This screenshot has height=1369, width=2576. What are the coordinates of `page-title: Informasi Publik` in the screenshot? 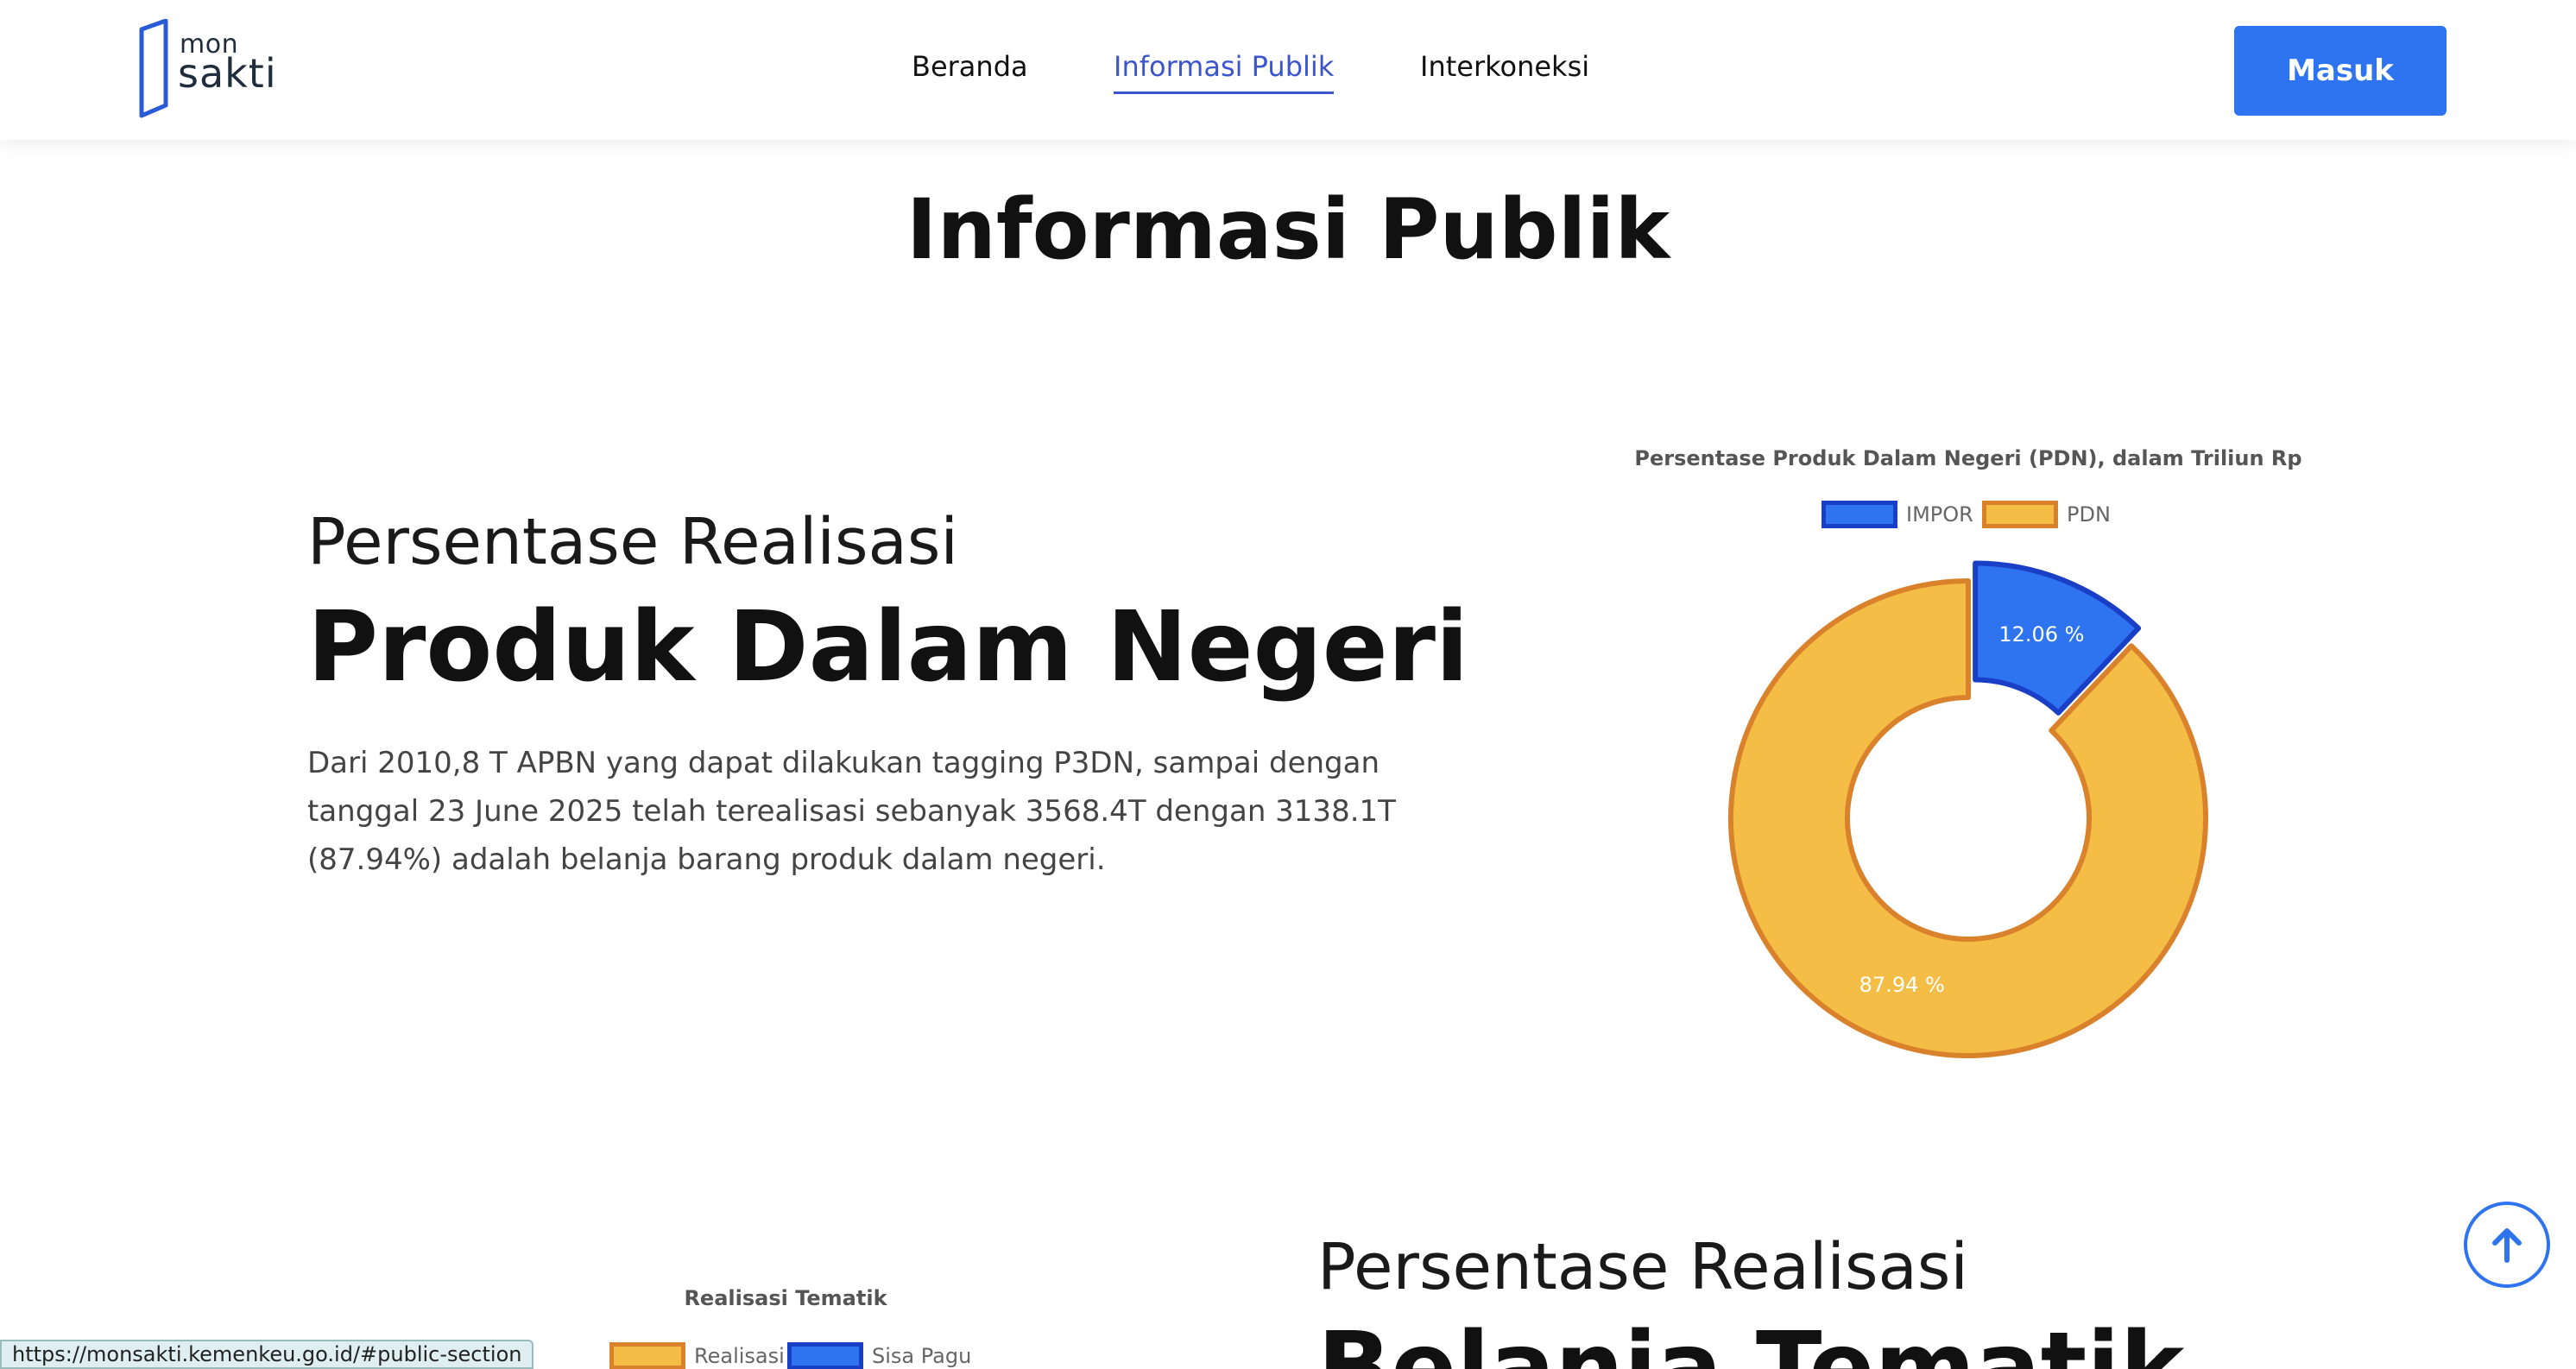 It's located at (1288, 229).